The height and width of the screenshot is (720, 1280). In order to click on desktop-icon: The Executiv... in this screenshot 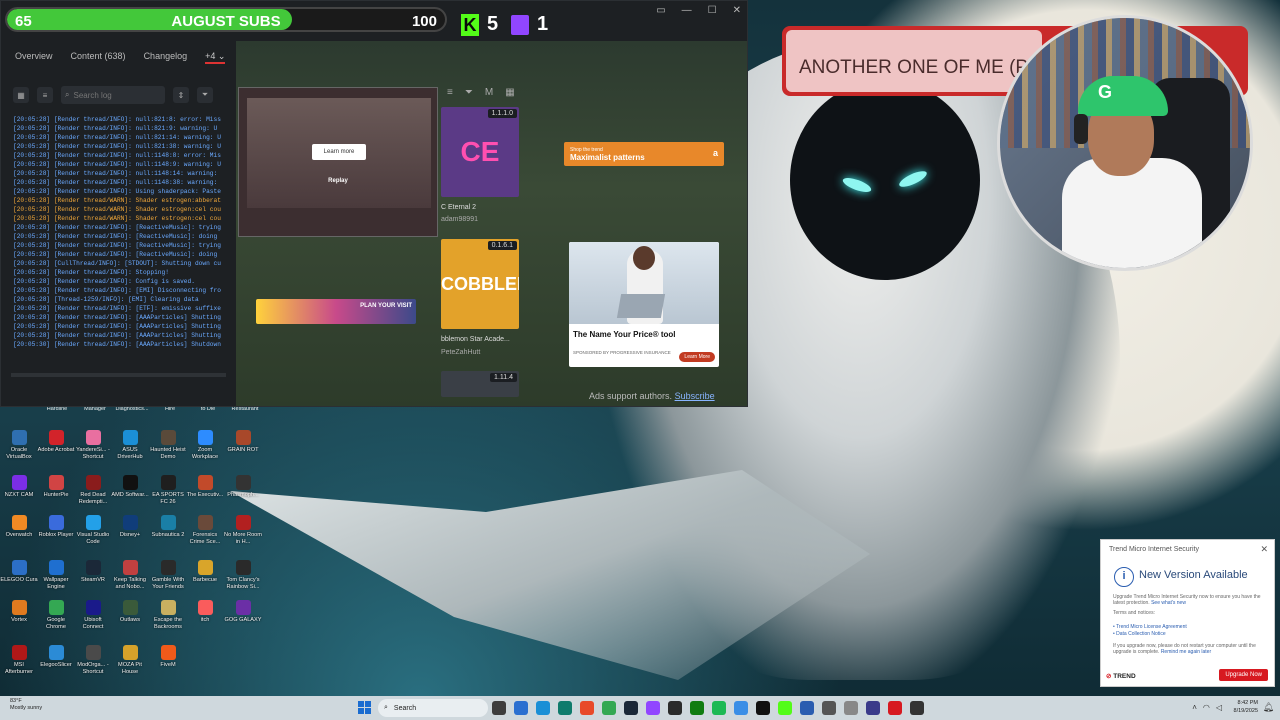, I will do `click(205, 487)`.